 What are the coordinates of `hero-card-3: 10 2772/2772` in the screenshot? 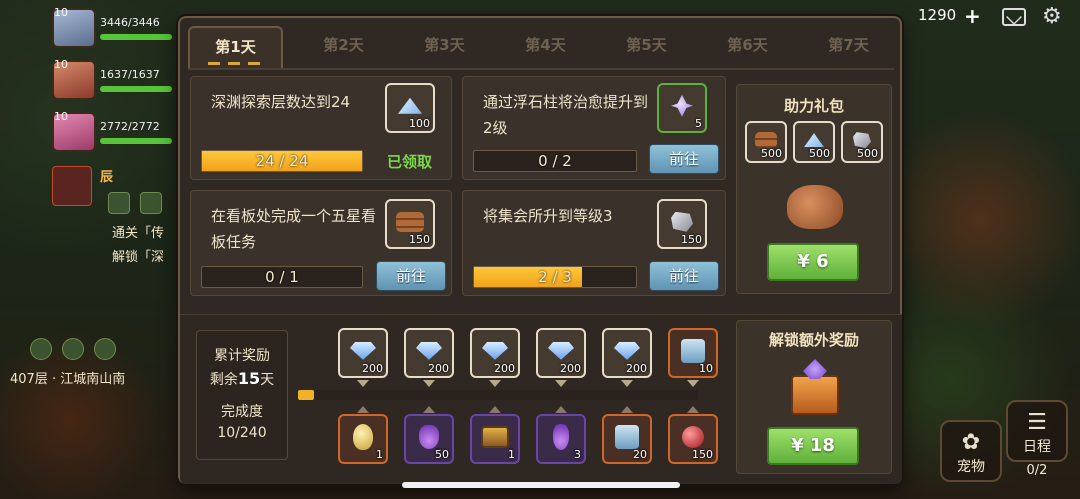 It's located at (112, 132).